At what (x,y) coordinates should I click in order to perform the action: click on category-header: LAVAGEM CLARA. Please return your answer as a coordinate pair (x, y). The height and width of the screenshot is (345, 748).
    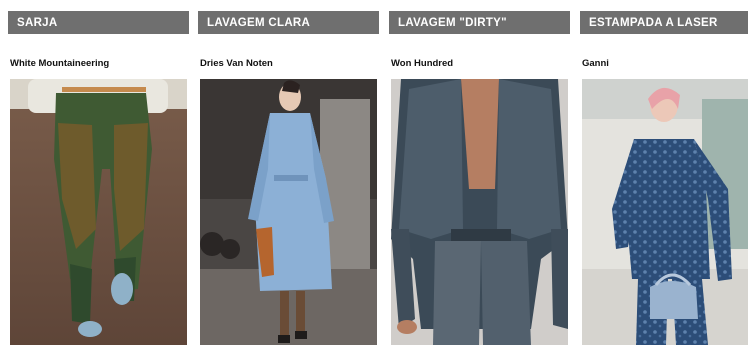
    Looking at the image, I should click on (288, 22).